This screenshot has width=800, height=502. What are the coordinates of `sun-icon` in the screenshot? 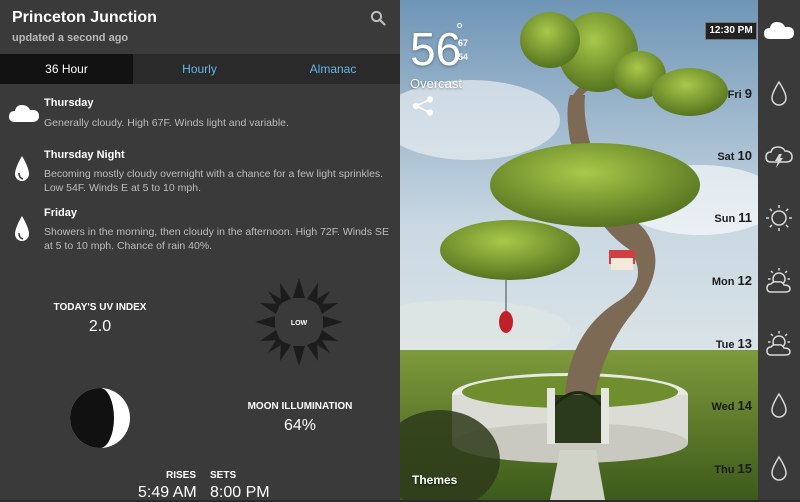 It's located at (779, 218).